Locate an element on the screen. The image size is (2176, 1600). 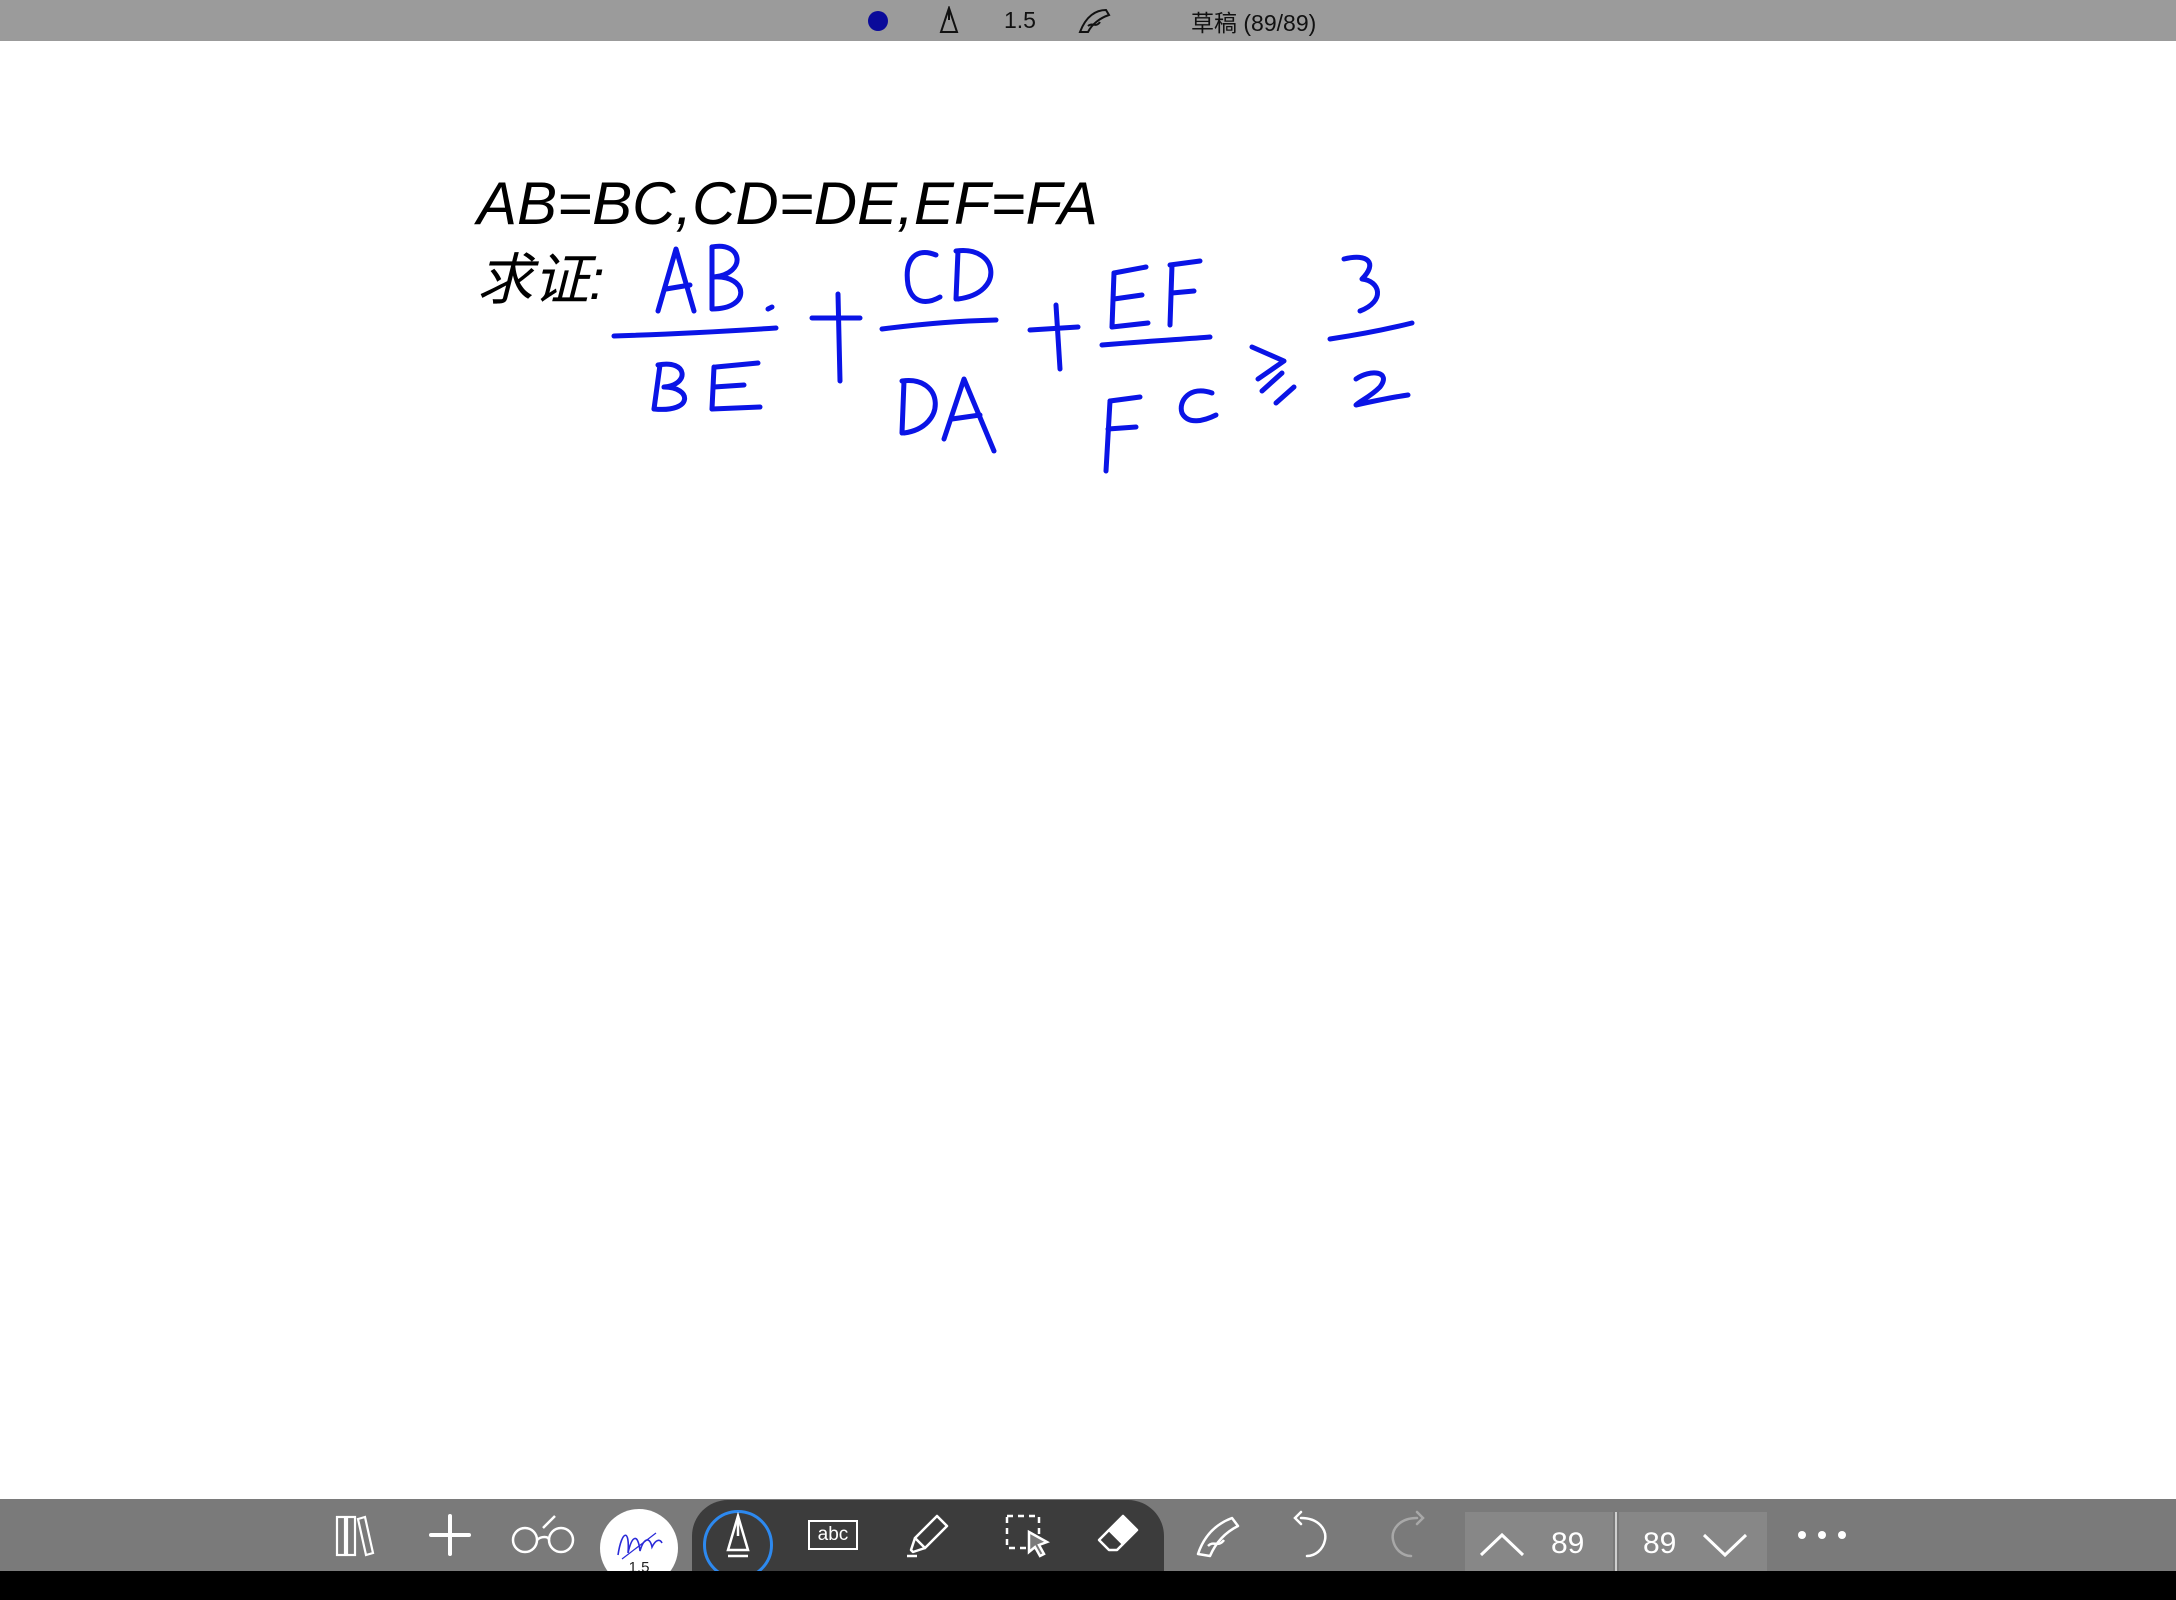
pen-size-value: 1.5 is located at coordinates (1020, 20).